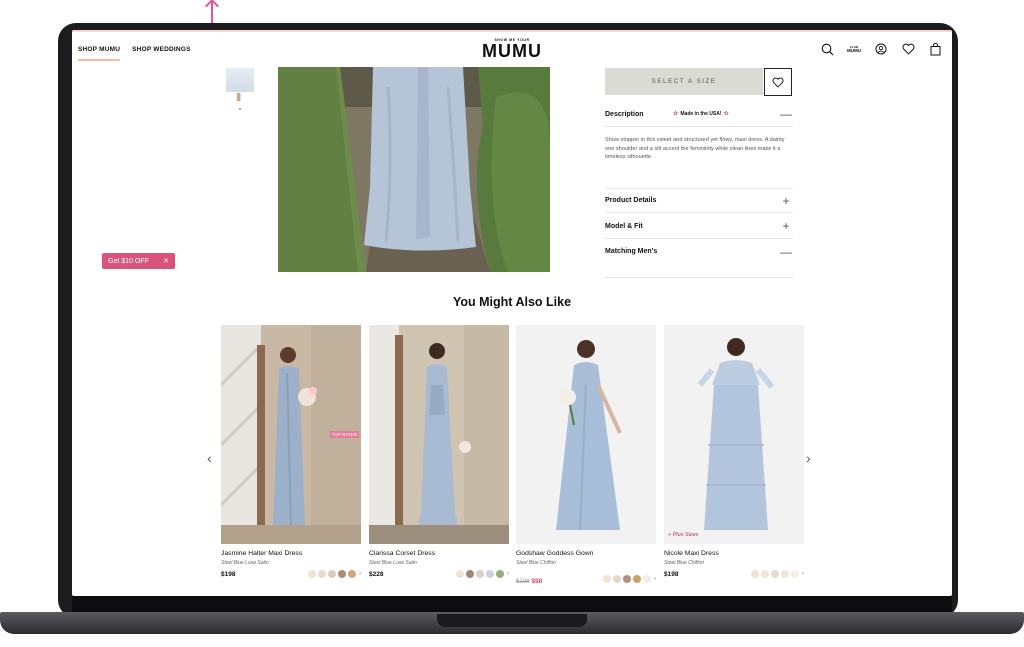  I want to click on top-rated-badge: TOP RATED, so click(344, 434).